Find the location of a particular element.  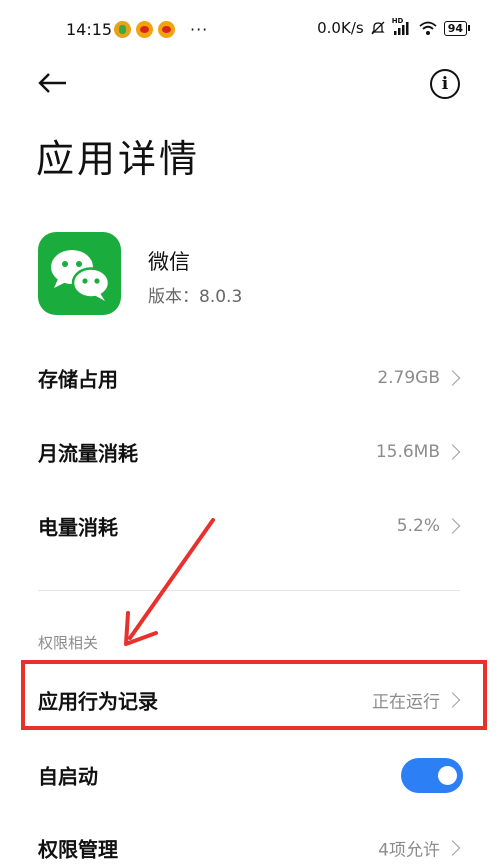

app-notification-icon is located at coordinates (122, 29).